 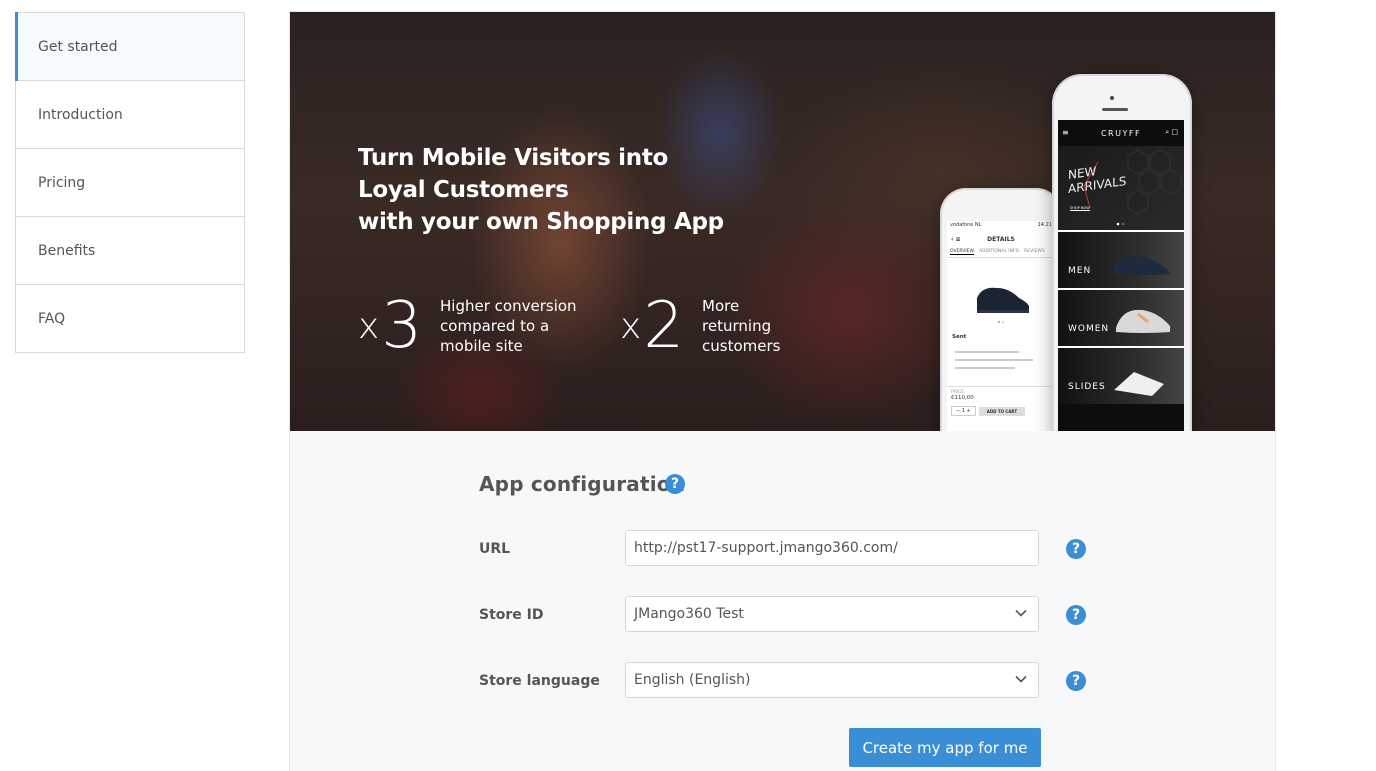 What do you see at coordinates (721, 306) in the screenshot?
I see `stat-text-line: More` at bounding box center [721, 306].